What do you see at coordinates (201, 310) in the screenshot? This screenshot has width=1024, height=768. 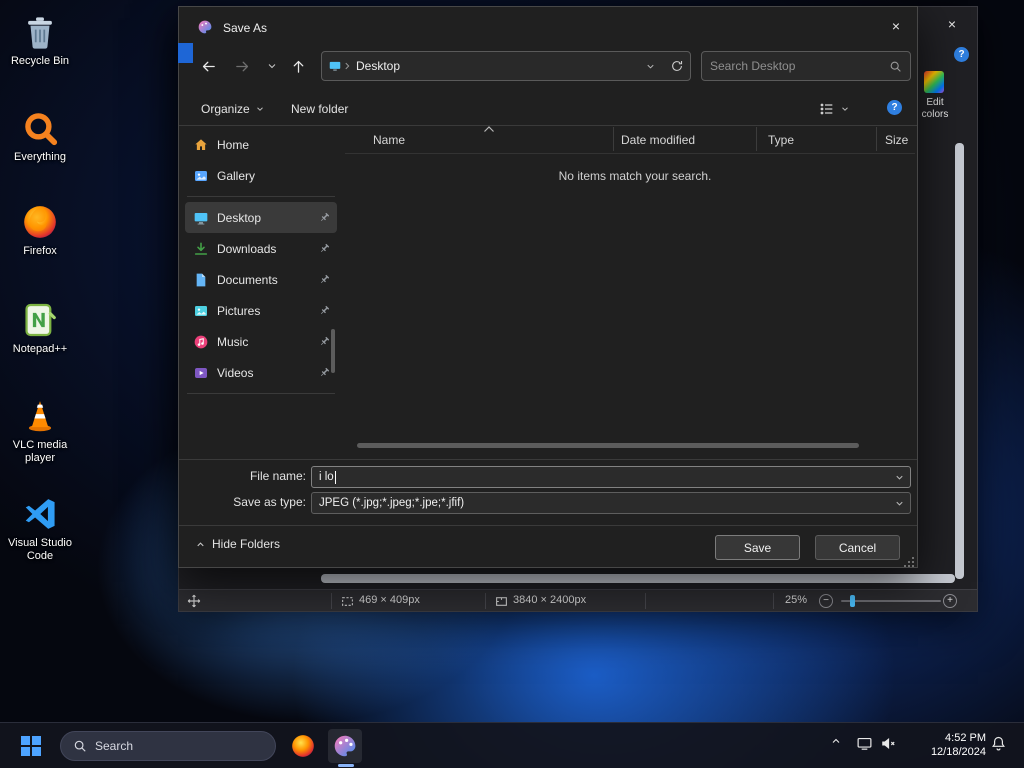 I see `pictures-icon` at bounding box center [201, 310].